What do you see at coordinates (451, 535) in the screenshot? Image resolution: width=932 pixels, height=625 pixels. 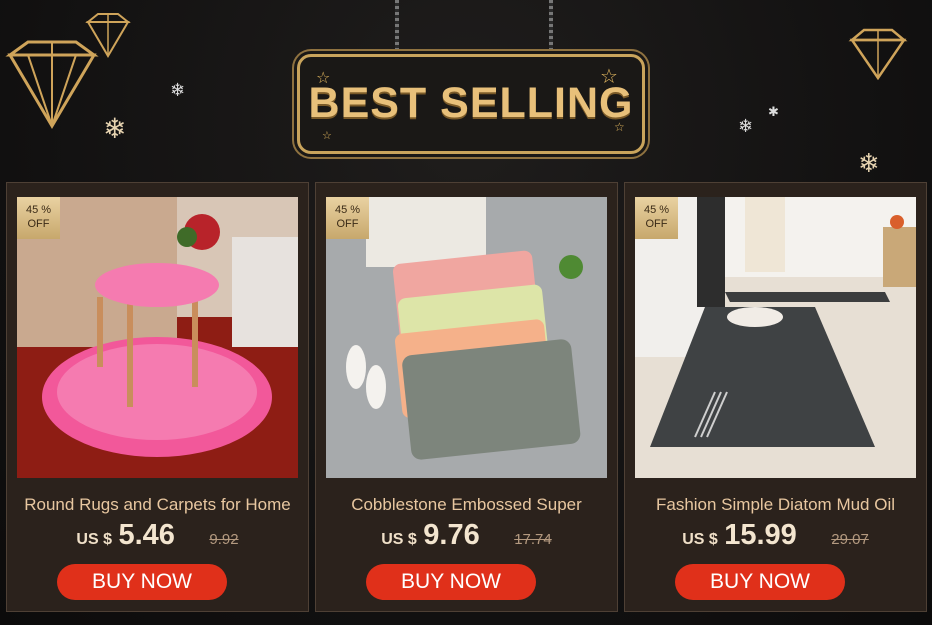 I see `sale-price: 9.76` at bounding box center [451, 535].